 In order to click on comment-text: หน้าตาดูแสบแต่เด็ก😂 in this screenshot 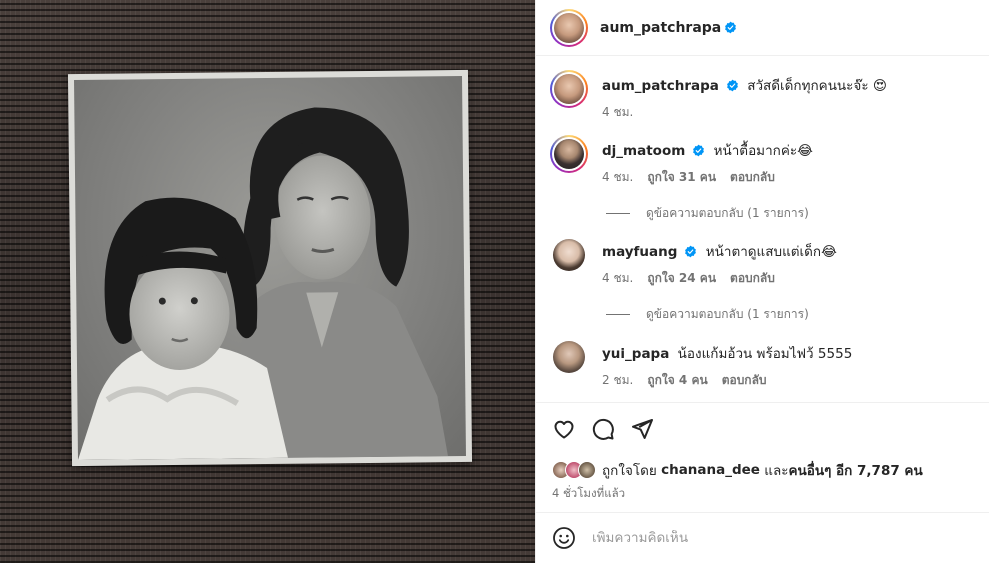, I will do `click(771, 252)`.